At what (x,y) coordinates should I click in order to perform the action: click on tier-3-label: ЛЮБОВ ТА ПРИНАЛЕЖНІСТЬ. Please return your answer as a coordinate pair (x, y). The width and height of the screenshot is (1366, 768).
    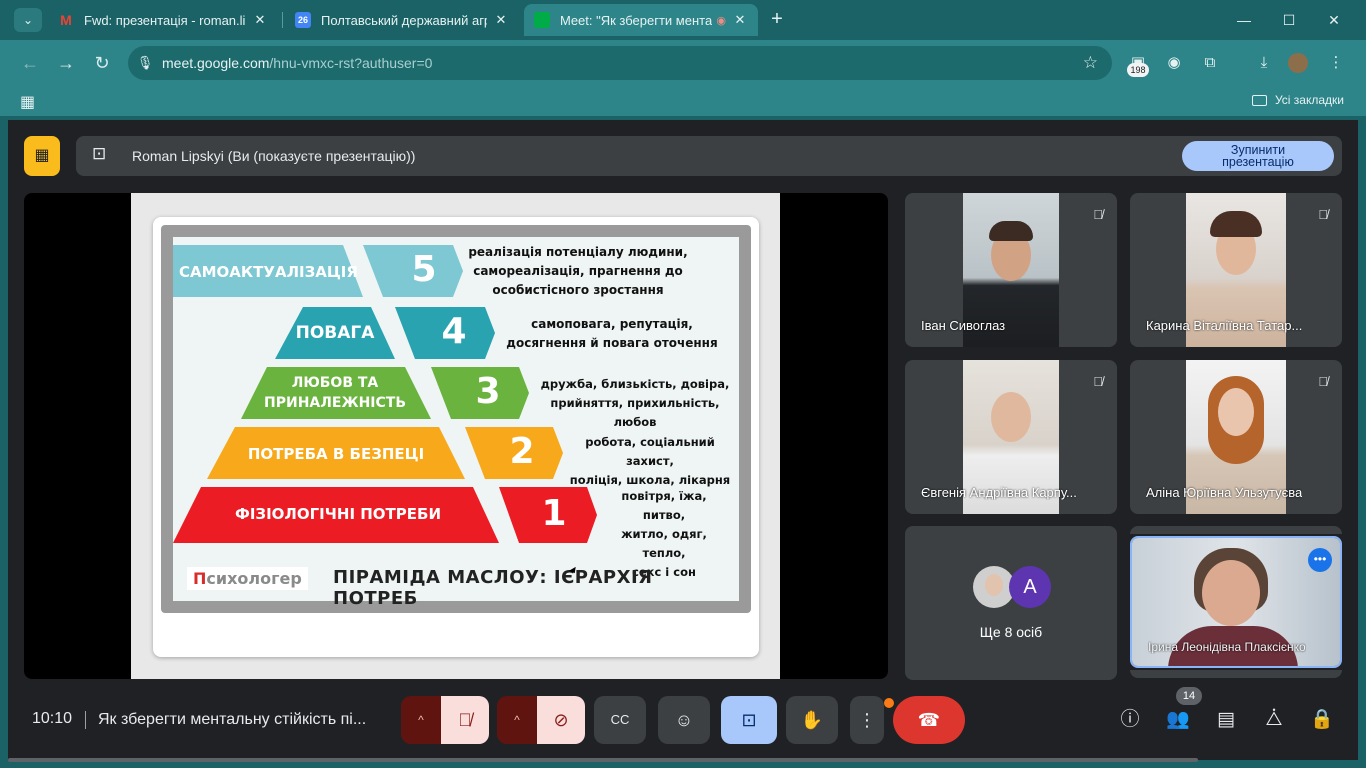
    Looking at the image, I should click on (335, 393).